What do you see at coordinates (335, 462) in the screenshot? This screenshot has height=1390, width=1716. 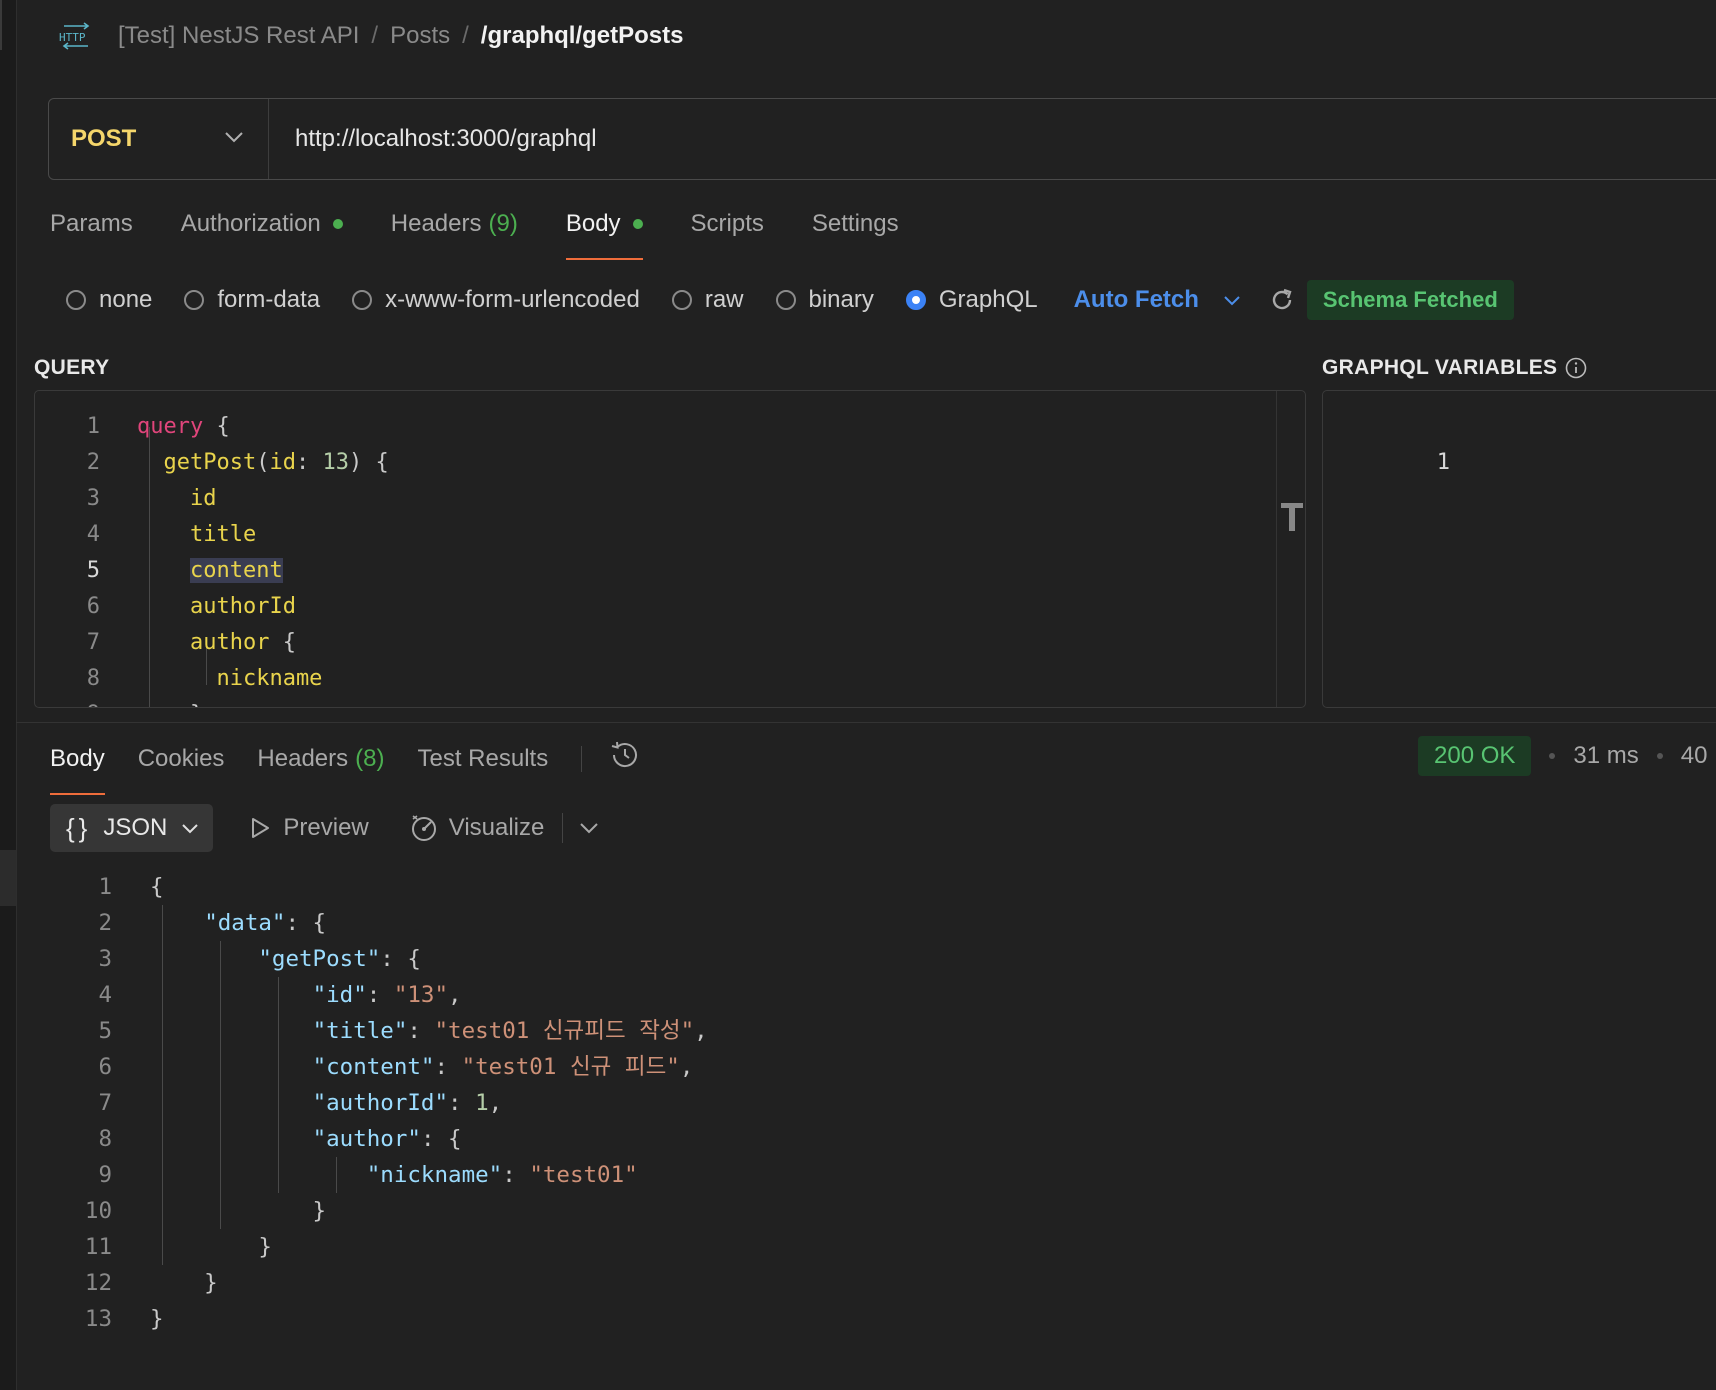 I see `code-token: 13` at bounding box center [335, 462].